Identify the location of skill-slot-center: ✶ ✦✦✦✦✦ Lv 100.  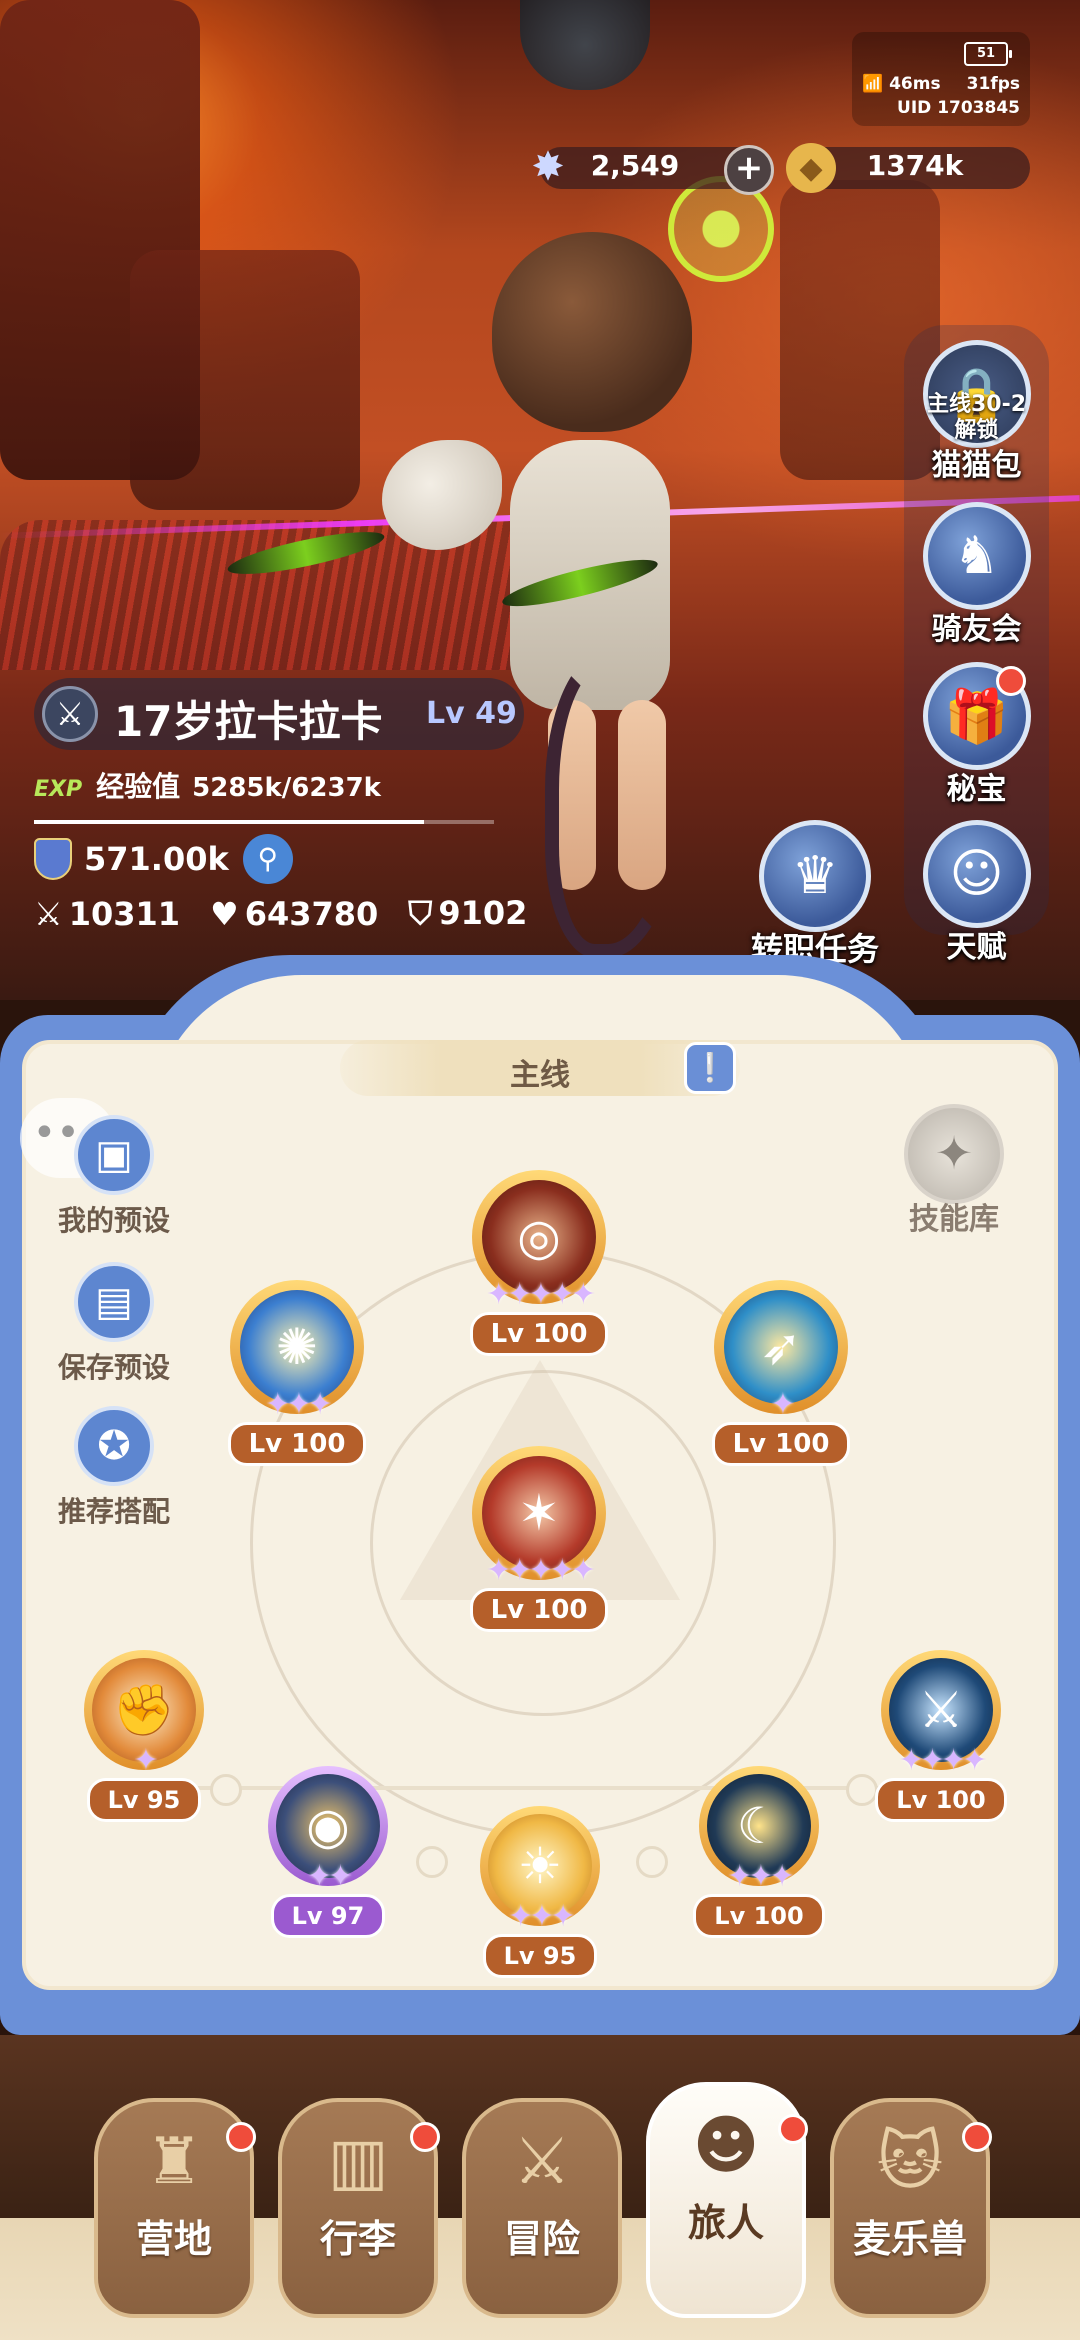
(539, 1539).